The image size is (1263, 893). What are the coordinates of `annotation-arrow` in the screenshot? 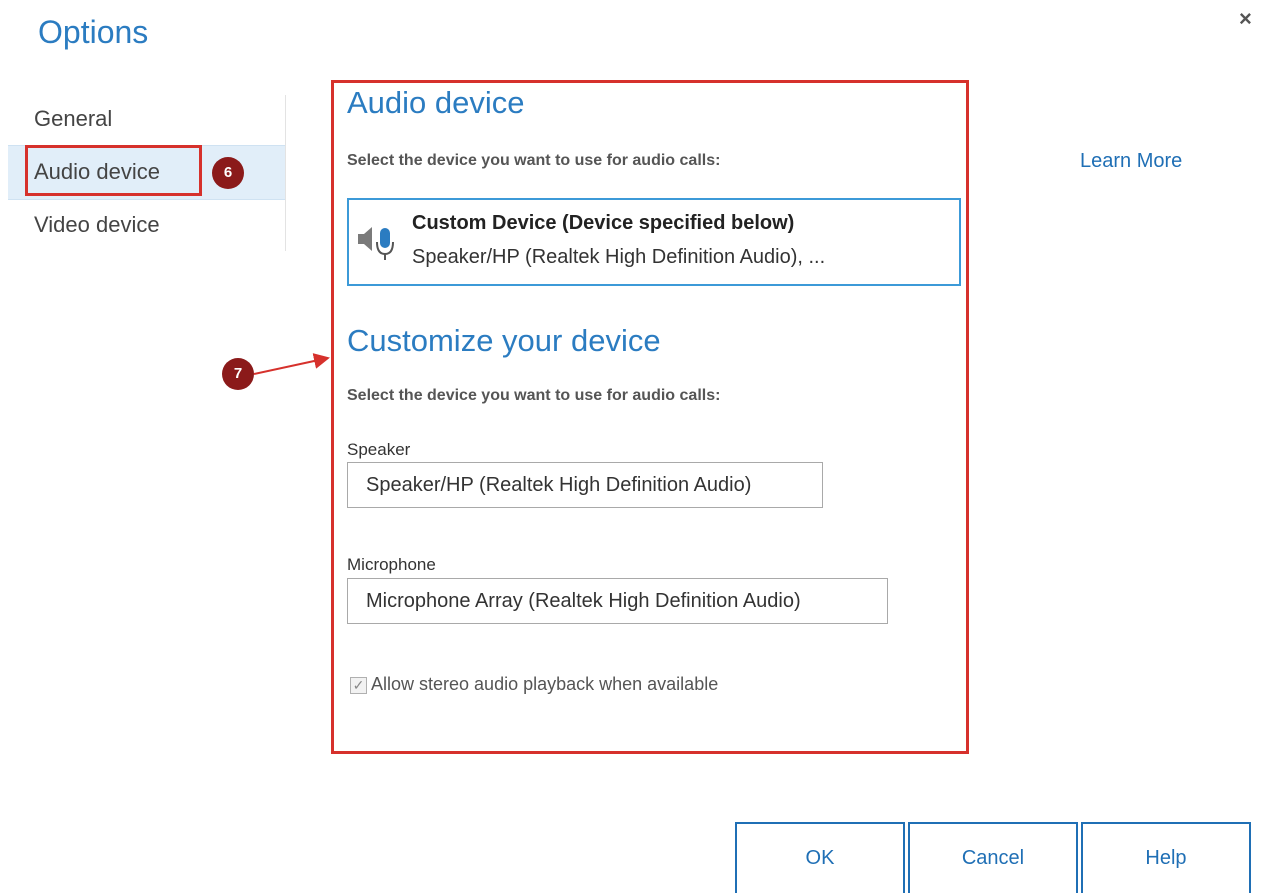 It's located at (291, 364).